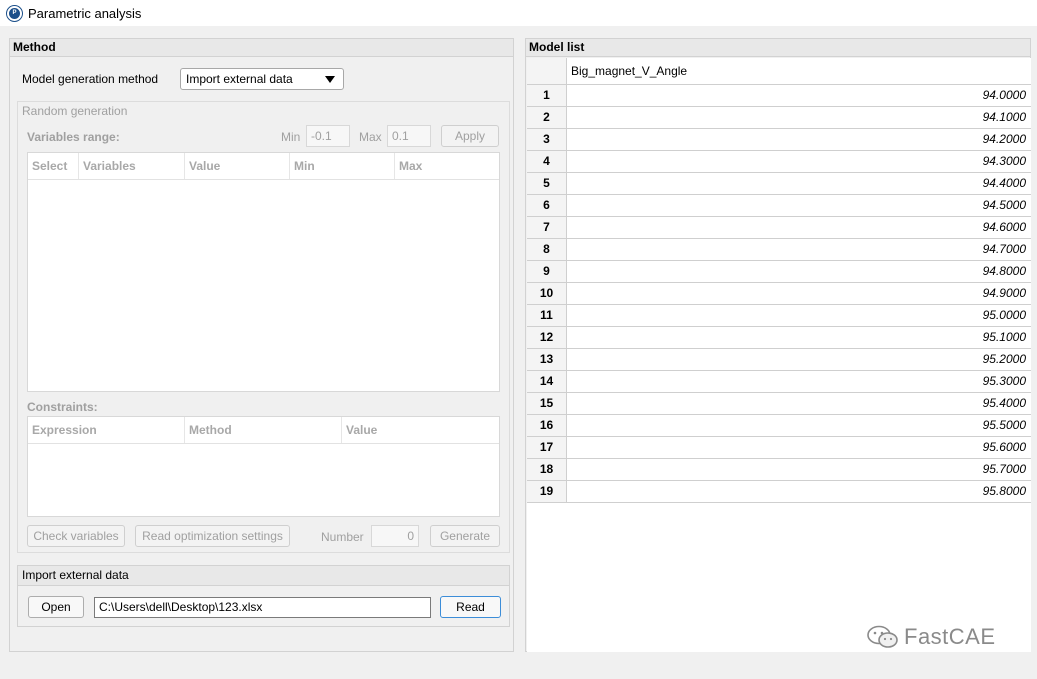 The width and height of the screenshot is (1037, 679). I want to click on angle-value-cell: 94.9000, so click(799, 293).